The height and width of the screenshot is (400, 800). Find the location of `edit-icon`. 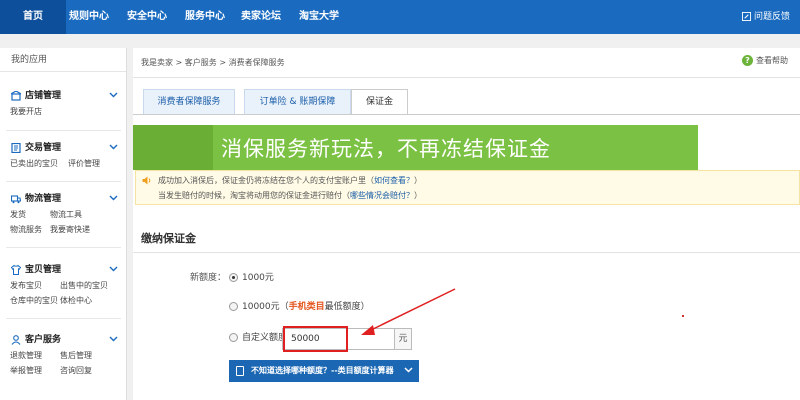

edit-icon is located at coordinates (746, 16).